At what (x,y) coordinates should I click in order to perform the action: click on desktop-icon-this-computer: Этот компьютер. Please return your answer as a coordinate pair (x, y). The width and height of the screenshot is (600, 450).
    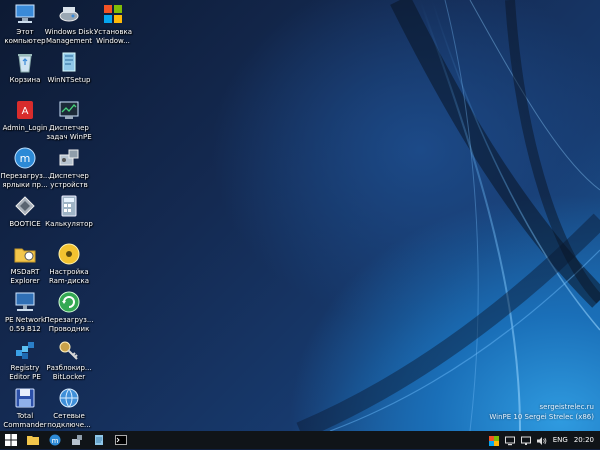
    Looking at the image, I should click on (25, 23).